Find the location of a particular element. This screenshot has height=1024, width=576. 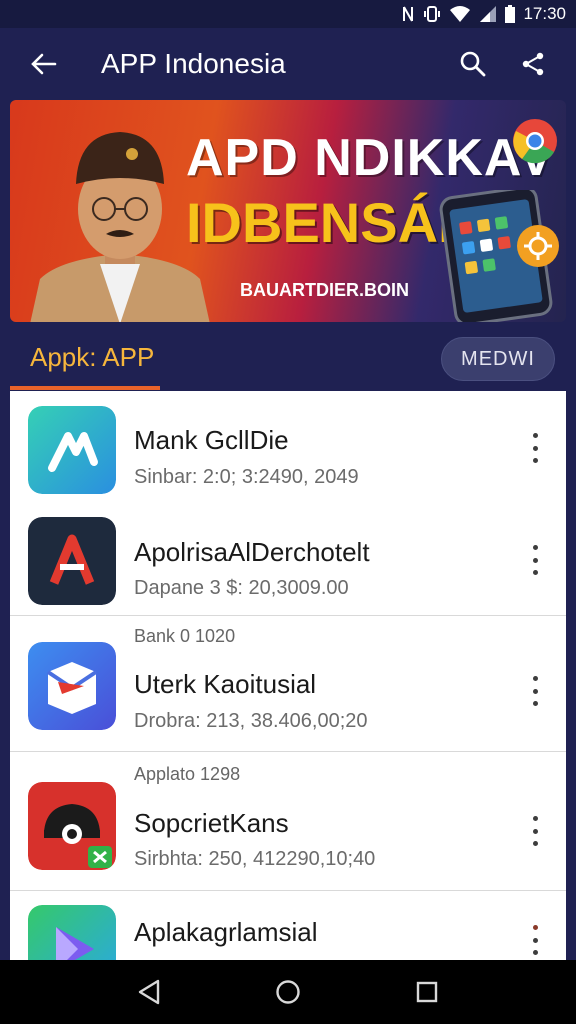

search-icon is located at coordinates (473, 64).